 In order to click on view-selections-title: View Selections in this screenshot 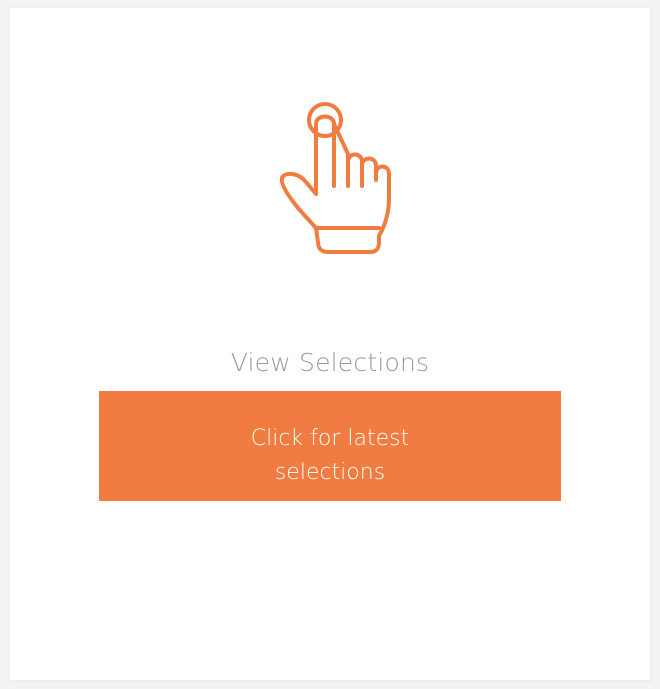, I will do `click(330, 362)`.